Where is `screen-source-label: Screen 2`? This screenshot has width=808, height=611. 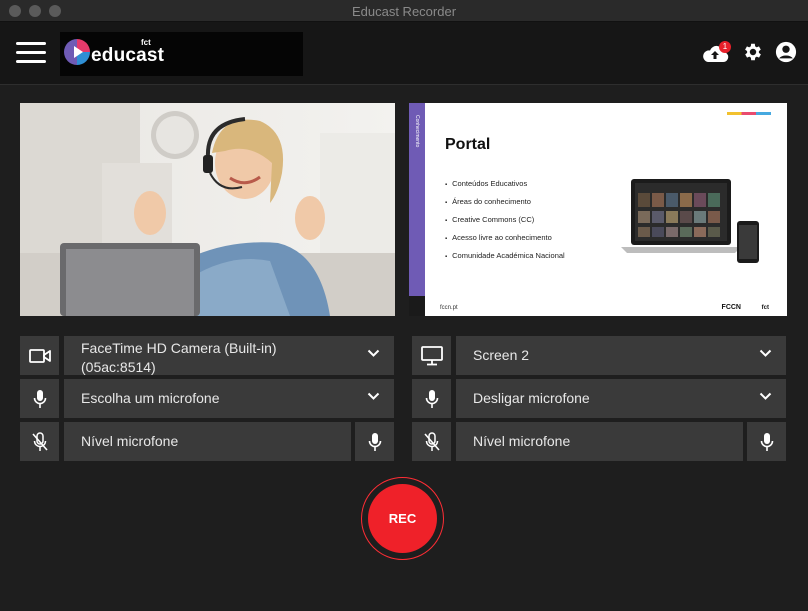 screen-source-label: Screen 2 is located at coordinates (501, 355).